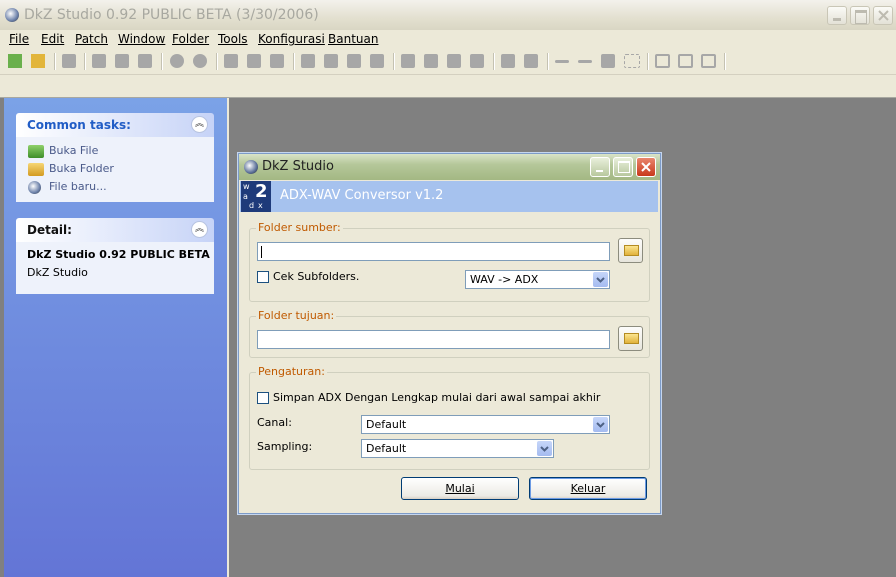 The height and width of the screenshot is (577, 896). What do you see at coordinates (449, 196) in the screenshot?
I see `converter-header: w a d x 2 ADX-WAV Conversor v1.2` at bounding box center [449, 196].